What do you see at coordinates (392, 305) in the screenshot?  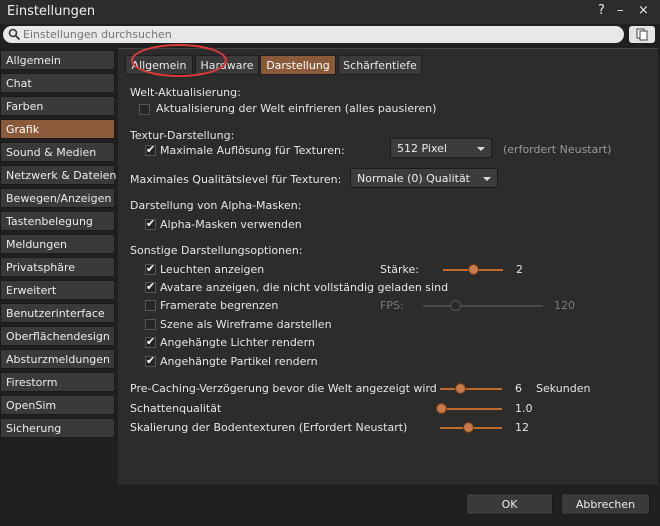 I see `fps-label: FPS:` at bounding box center [392, 305].